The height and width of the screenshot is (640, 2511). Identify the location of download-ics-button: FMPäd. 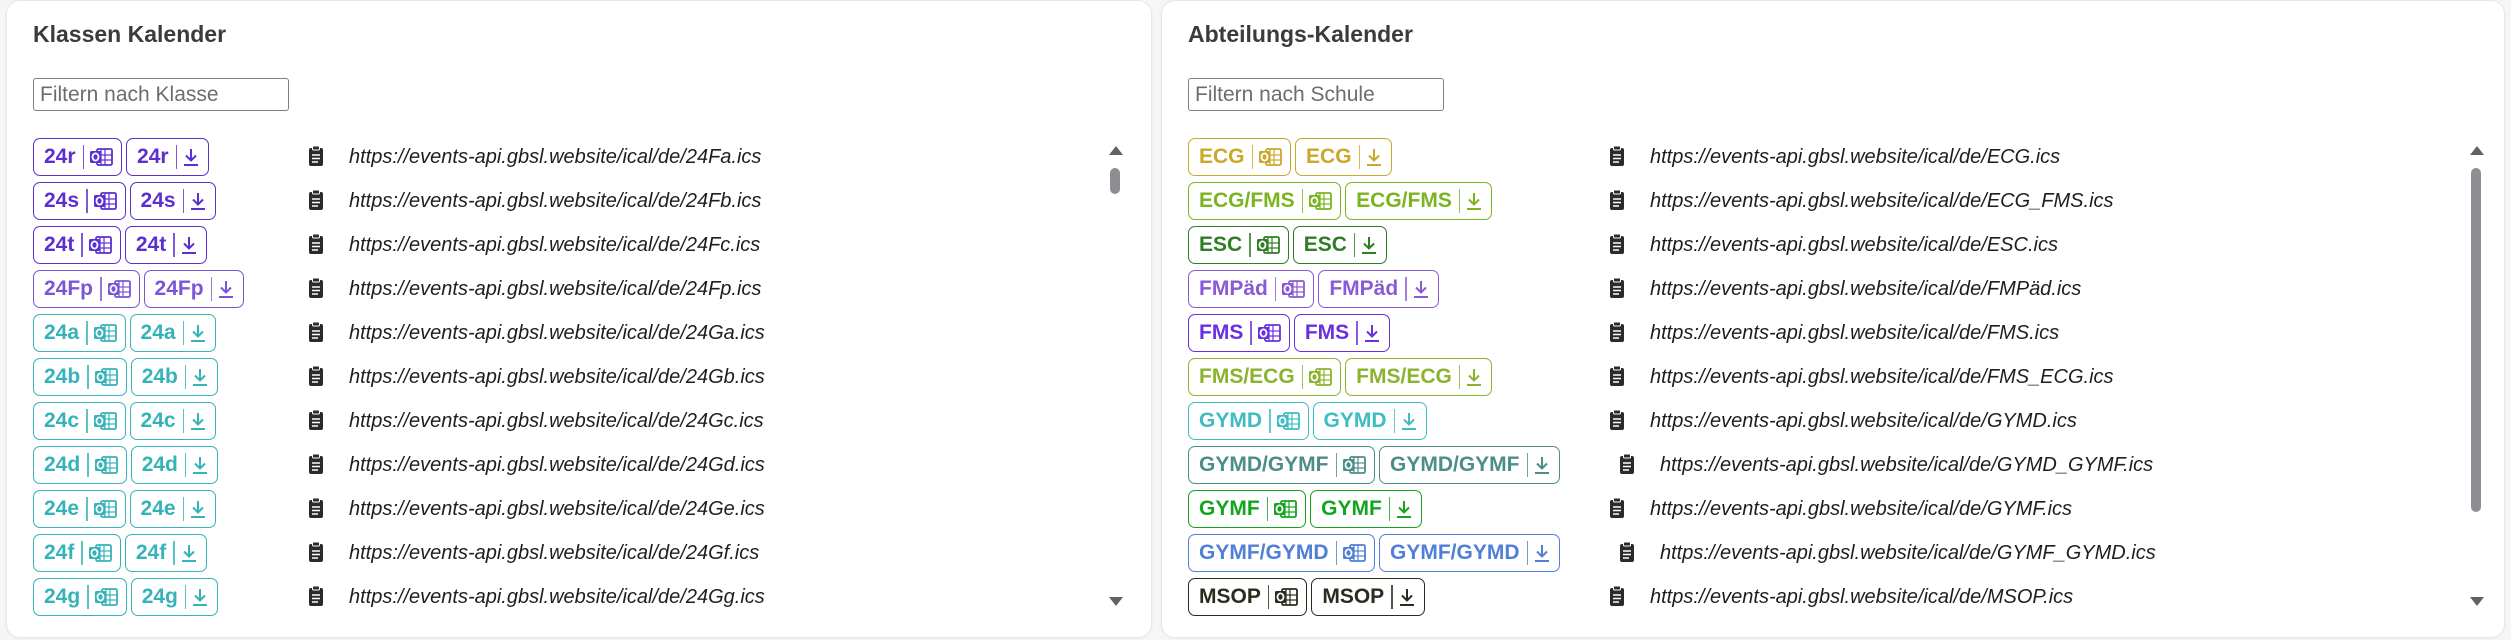
(1378, 289).